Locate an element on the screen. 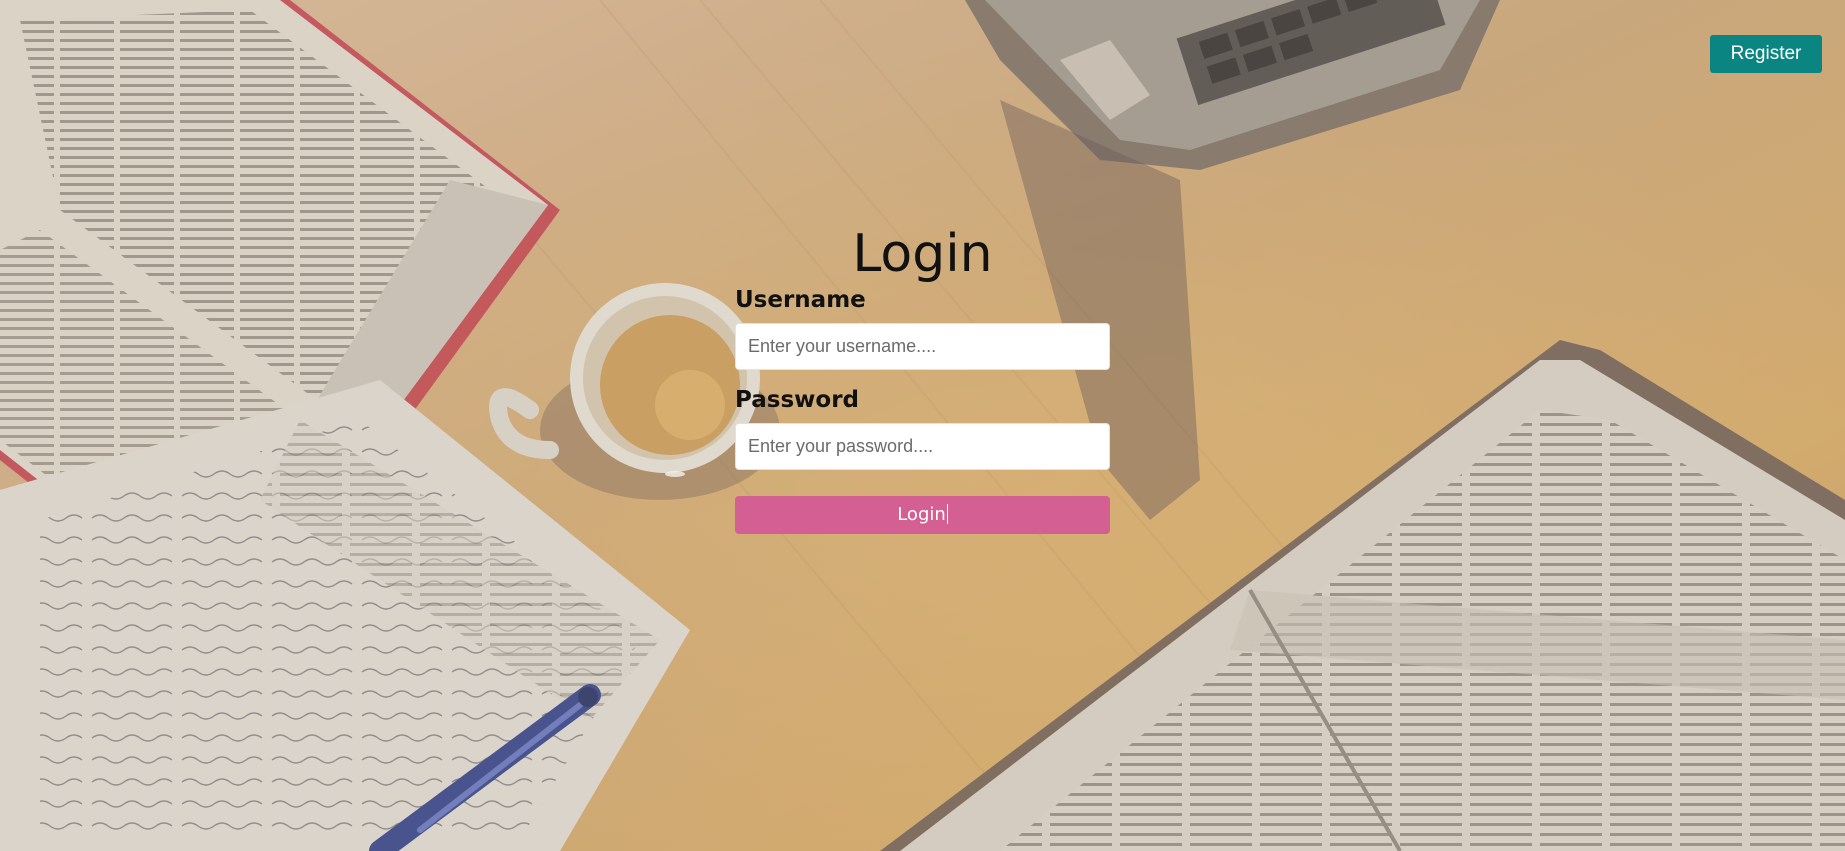 The width and height of the screenshot is (1845, 851). login-title: Login is located at coordinates (922, 254).